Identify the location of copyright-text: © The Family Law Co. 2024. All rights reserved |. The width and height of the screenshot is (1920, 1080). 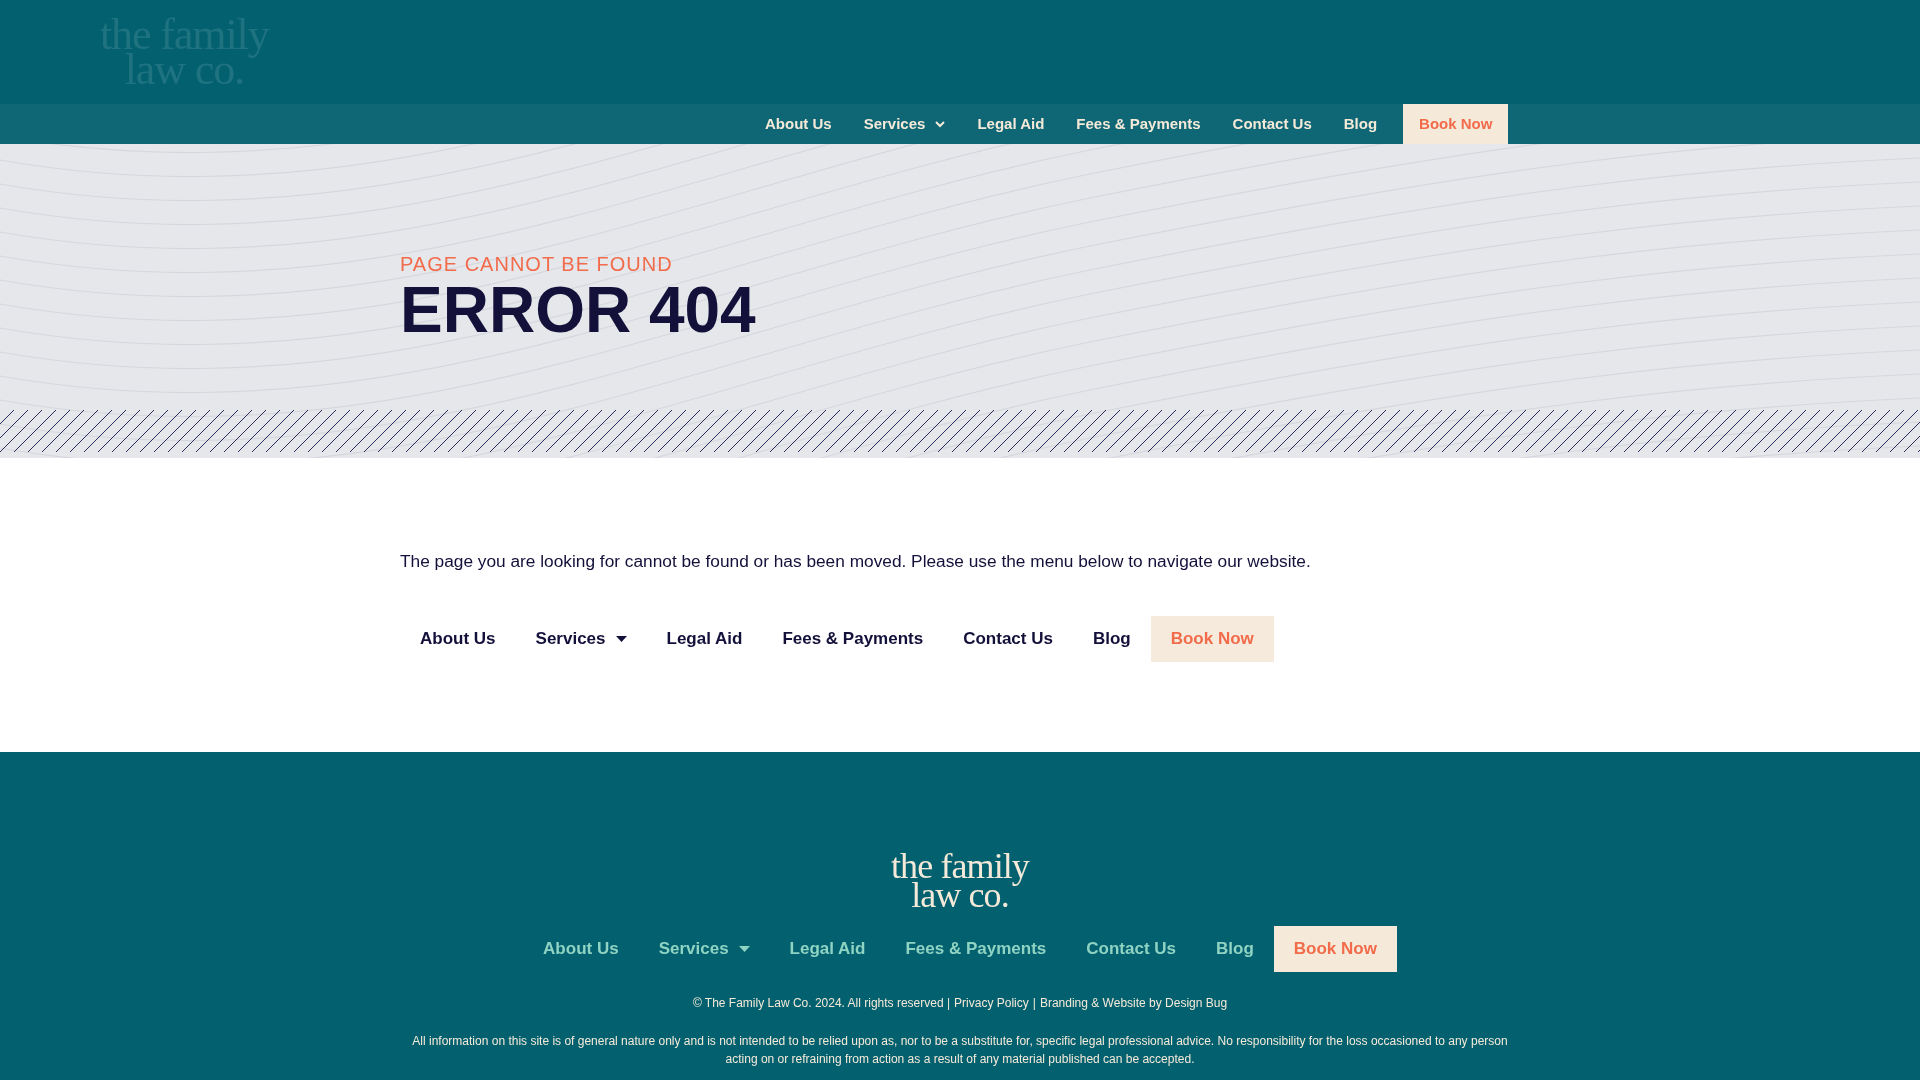
(821, 1003).